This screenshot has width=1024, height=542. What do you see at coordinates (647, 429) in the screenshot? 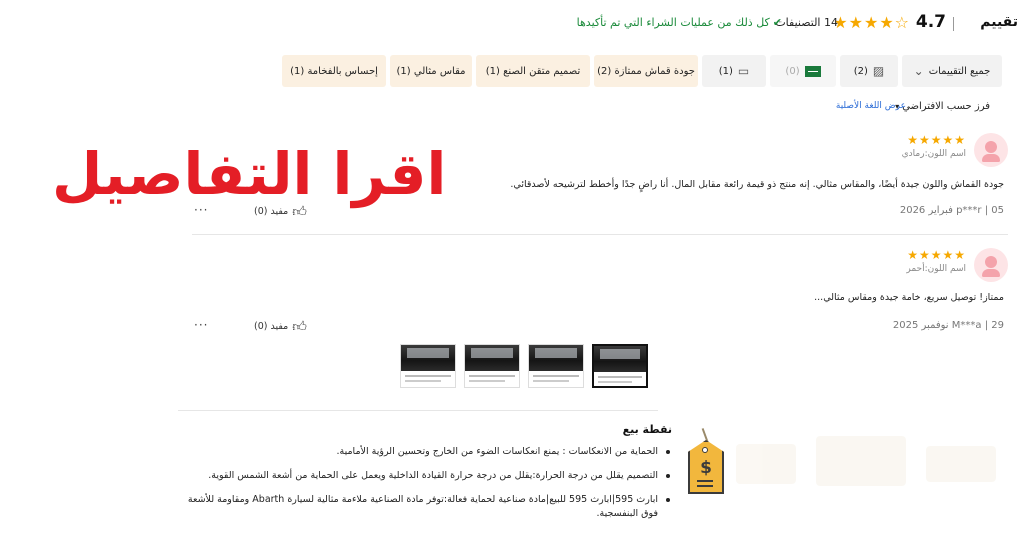
I see `selling-points-heading: نقطة بيع` at bounding box center [647, 429].